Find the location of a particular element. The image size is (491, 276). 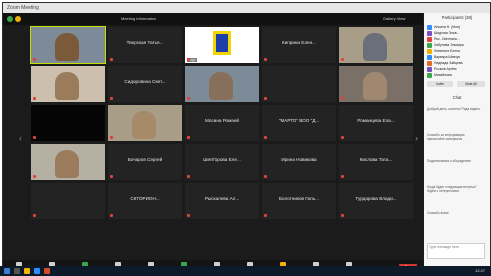

taskbar-clock: 12:47 is located at coordinates (479, 270).